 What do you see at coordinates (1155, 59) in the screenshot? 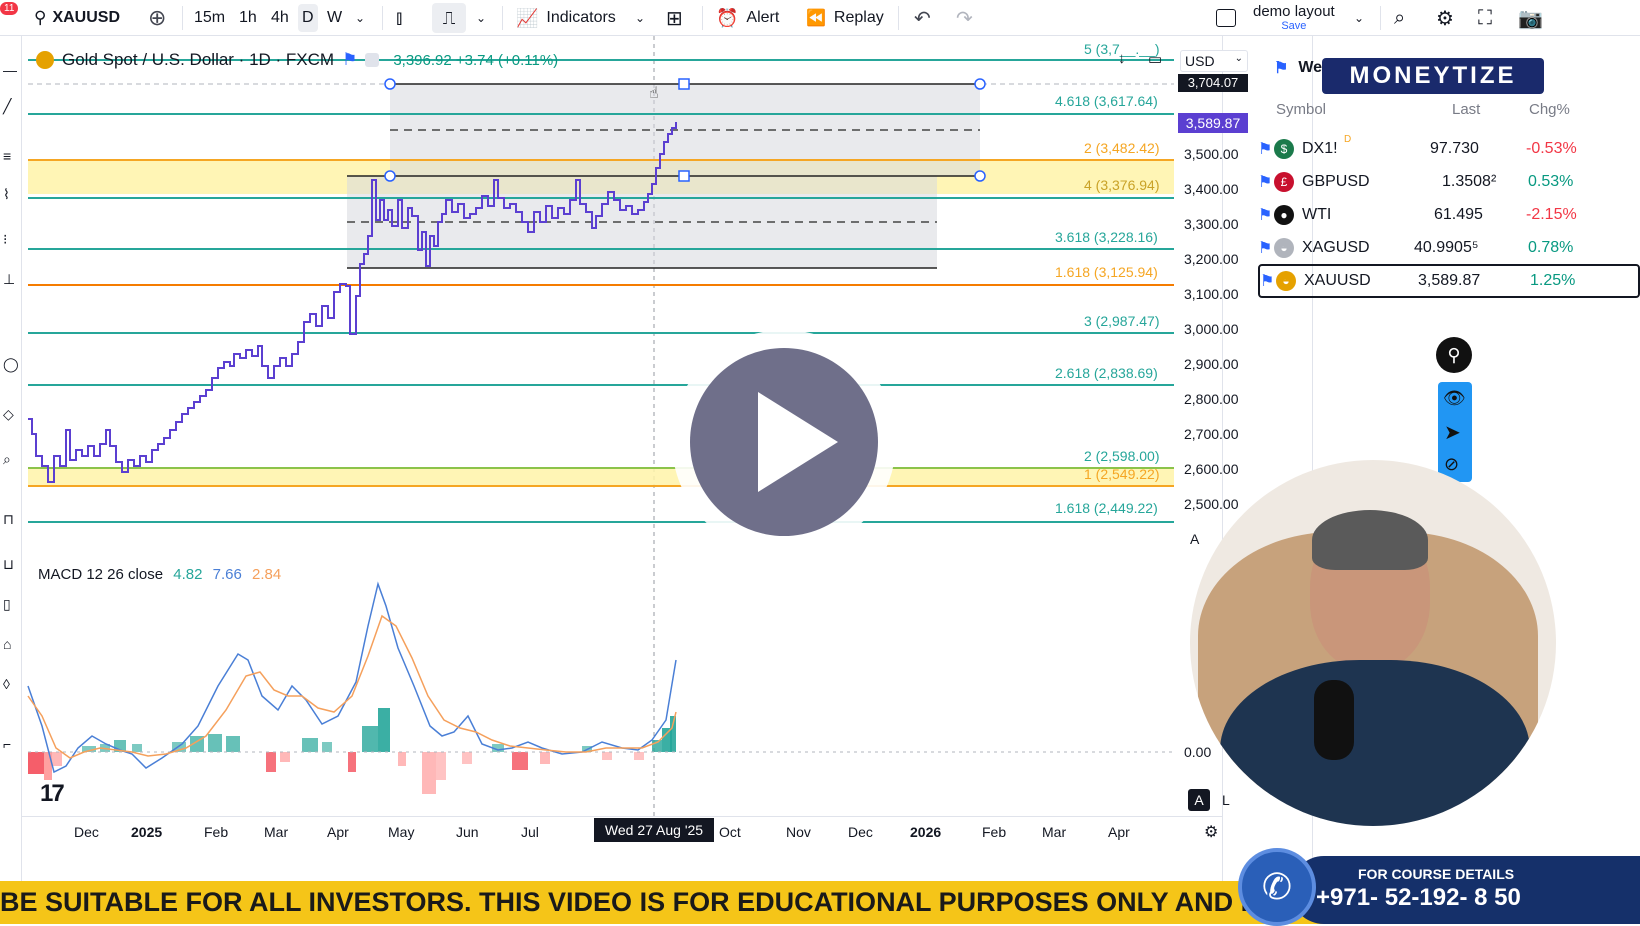
I see `maximize-icon: ▭` at bounding box center [1155, 59].